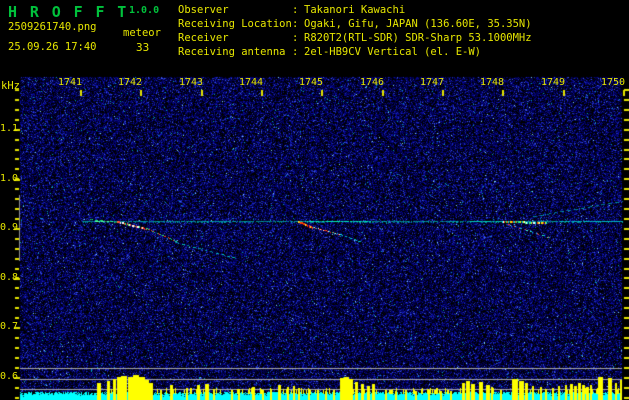 The width and height of the screenshot is (629, 400). What do you see at coordinates (70, 82) in the screenshot?
I see `x-axis-label: 1741` at bounding box center [70, 82].